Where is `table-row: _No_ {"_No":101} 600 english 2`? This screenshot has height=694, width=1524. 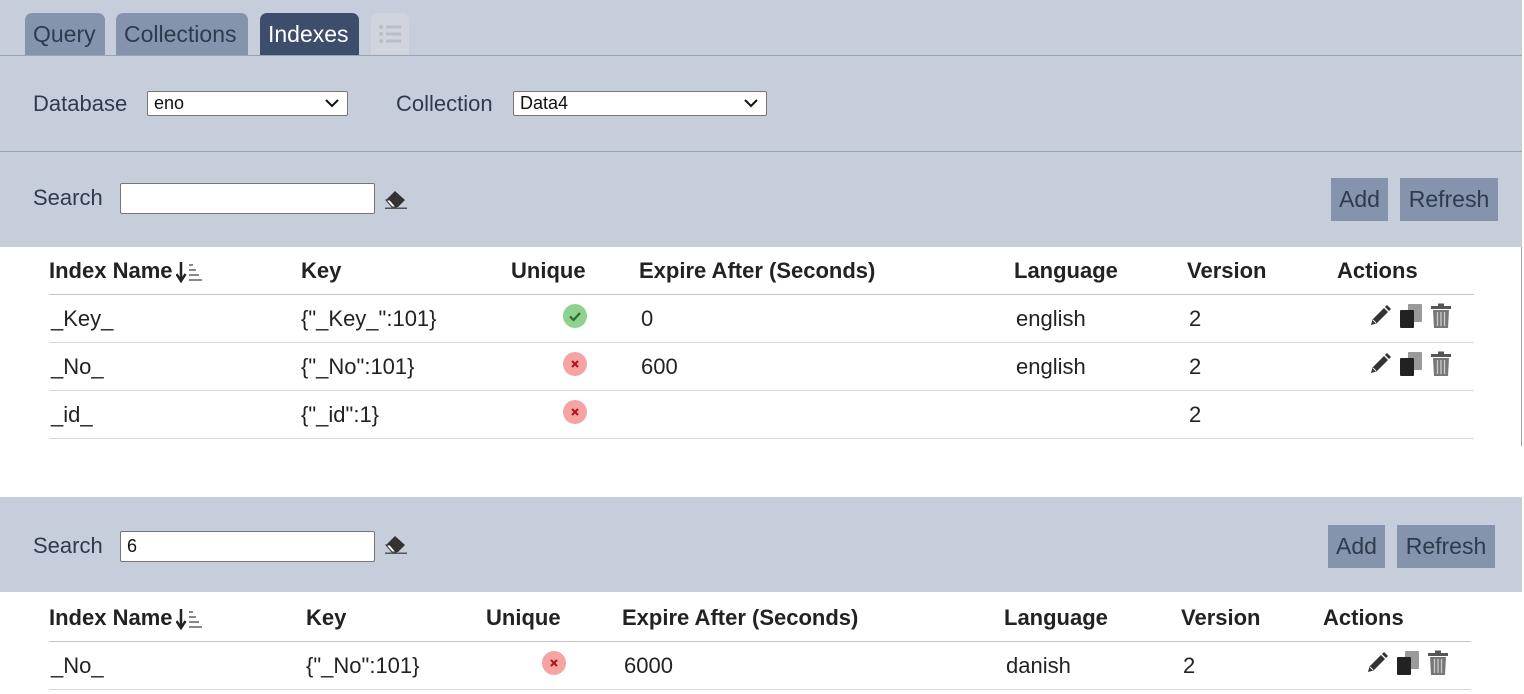
table-row: _No_ {"_No":101} 600 english 2 is located at coordinates (761, 366).